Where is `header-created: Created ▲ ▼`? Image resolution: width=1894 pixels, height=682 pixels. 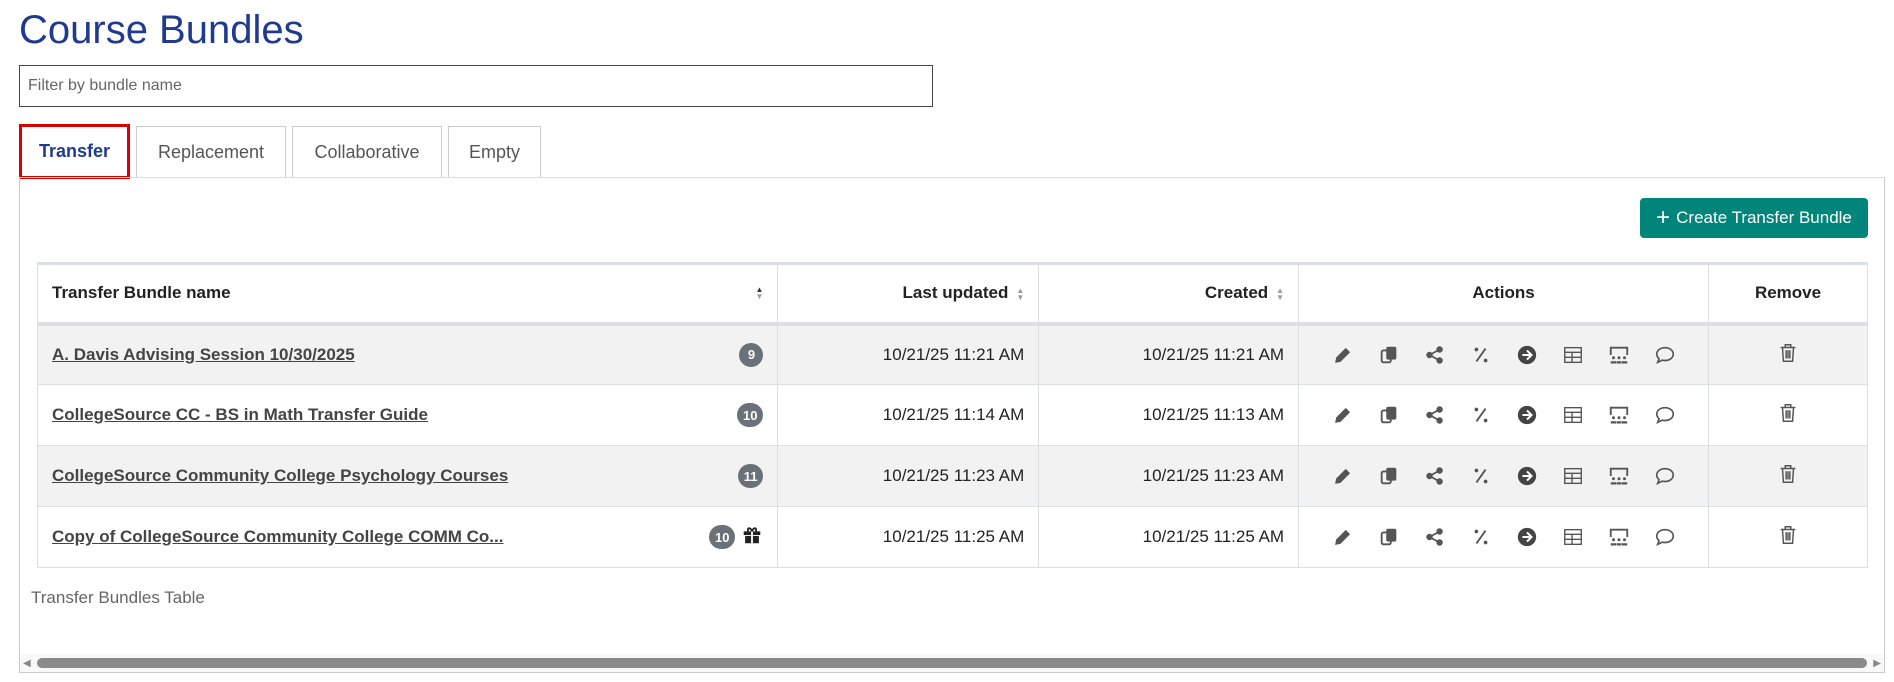 header-created: Created ▲ ▼ is located at coordinates (1169, 294).